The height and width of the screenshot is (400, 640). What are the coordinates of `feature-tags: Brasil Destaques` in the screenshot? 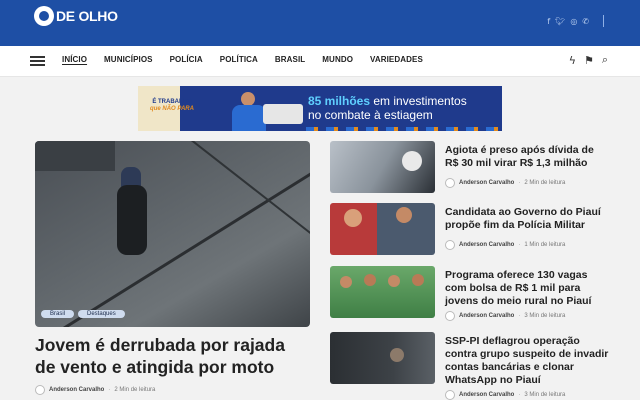 It's located at (83, 314).